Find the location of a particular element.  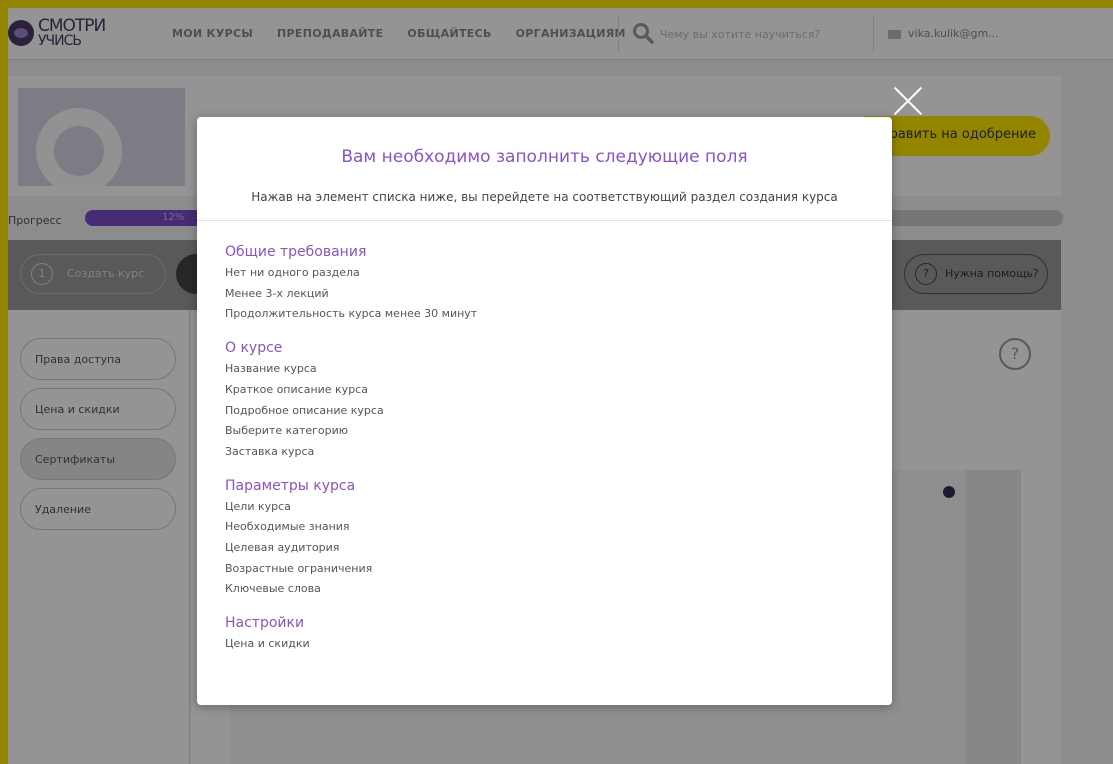

required-field-link: Подробное описание курса is located at coordinates (545, 411).